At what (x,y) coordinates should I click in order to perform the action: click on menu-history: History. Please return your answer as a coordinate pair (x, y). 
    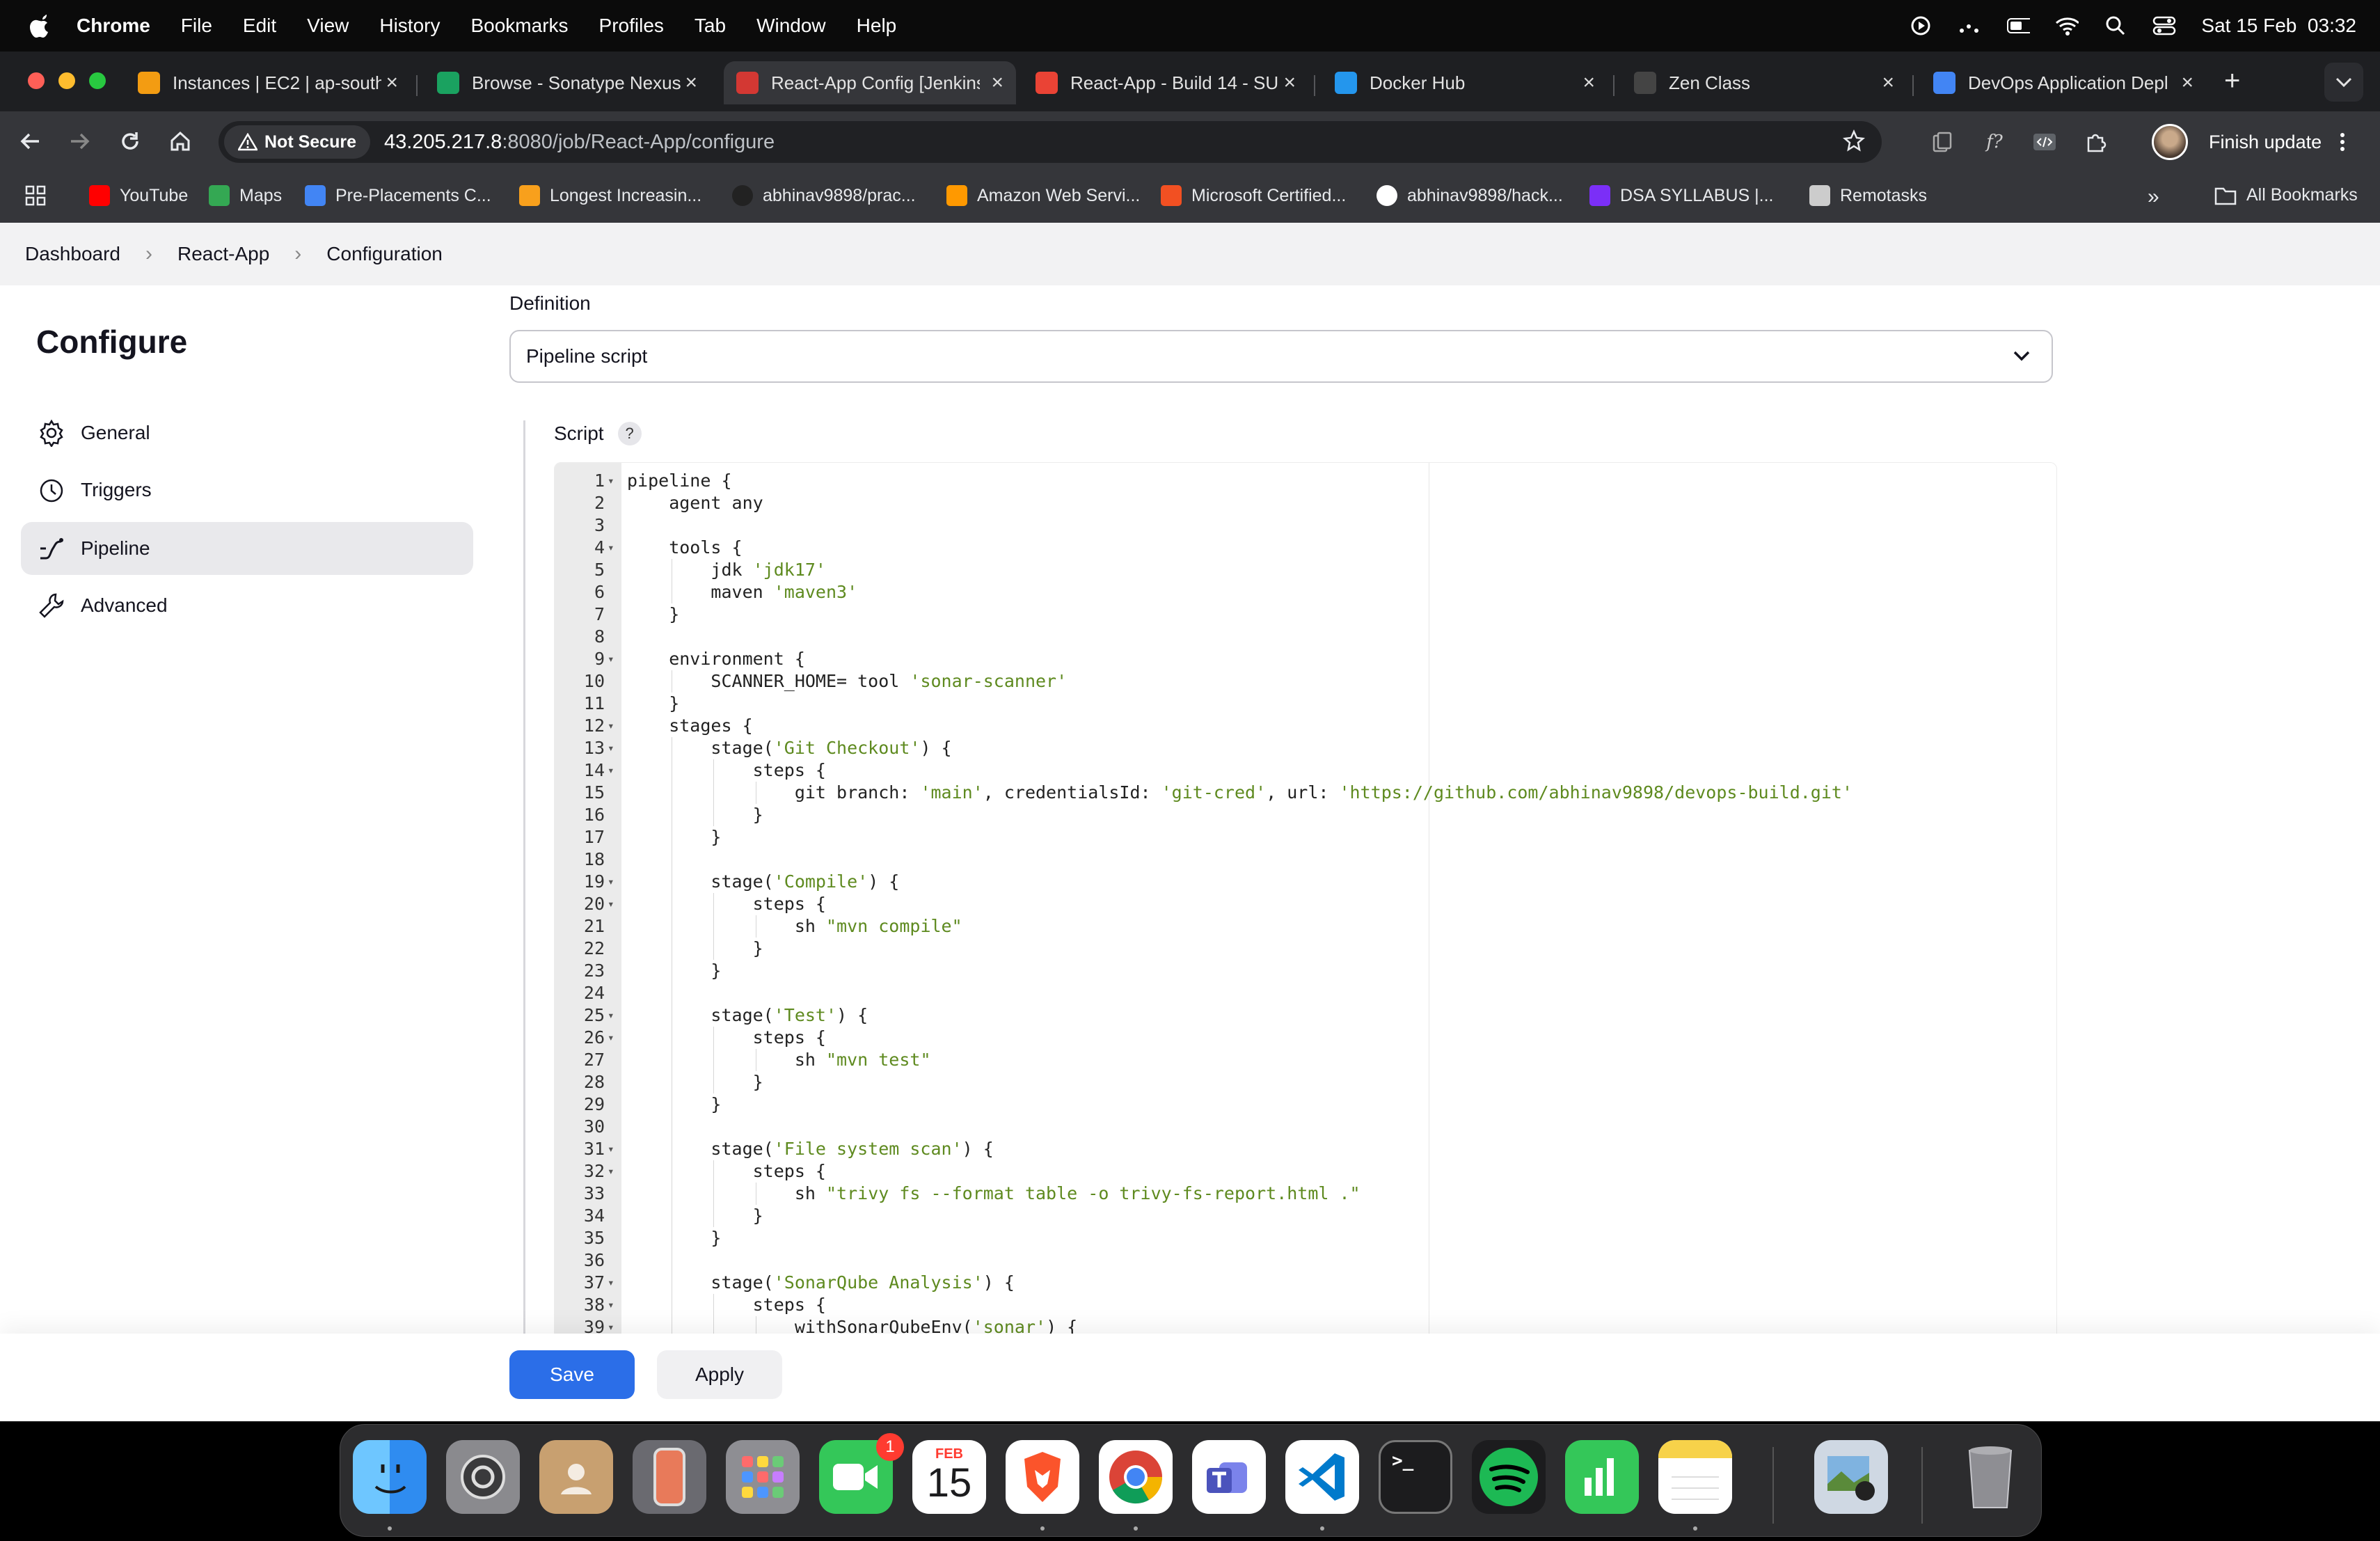
    Looking at the image, I should click on (410, 26).